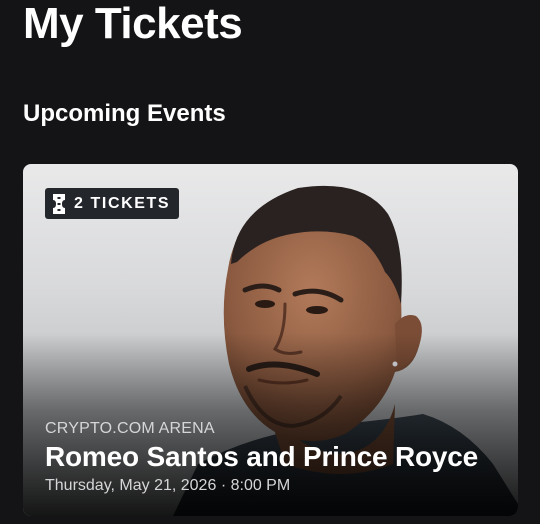  I want to click on page-title: My Tickets, so click(133, 24).